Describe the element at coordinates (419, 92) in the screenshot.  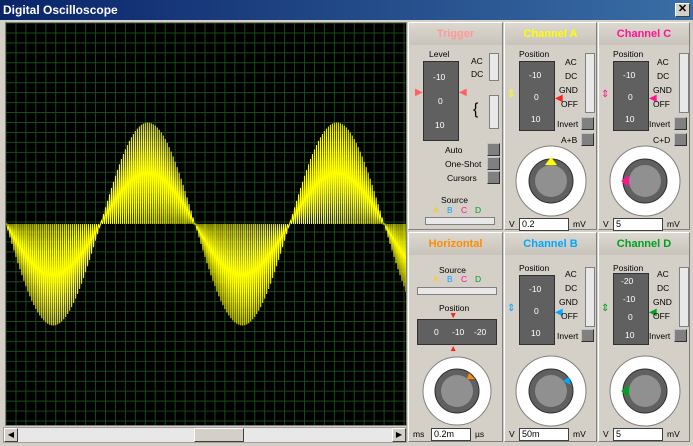
I see `level-marker-icon: ▶` at that location.